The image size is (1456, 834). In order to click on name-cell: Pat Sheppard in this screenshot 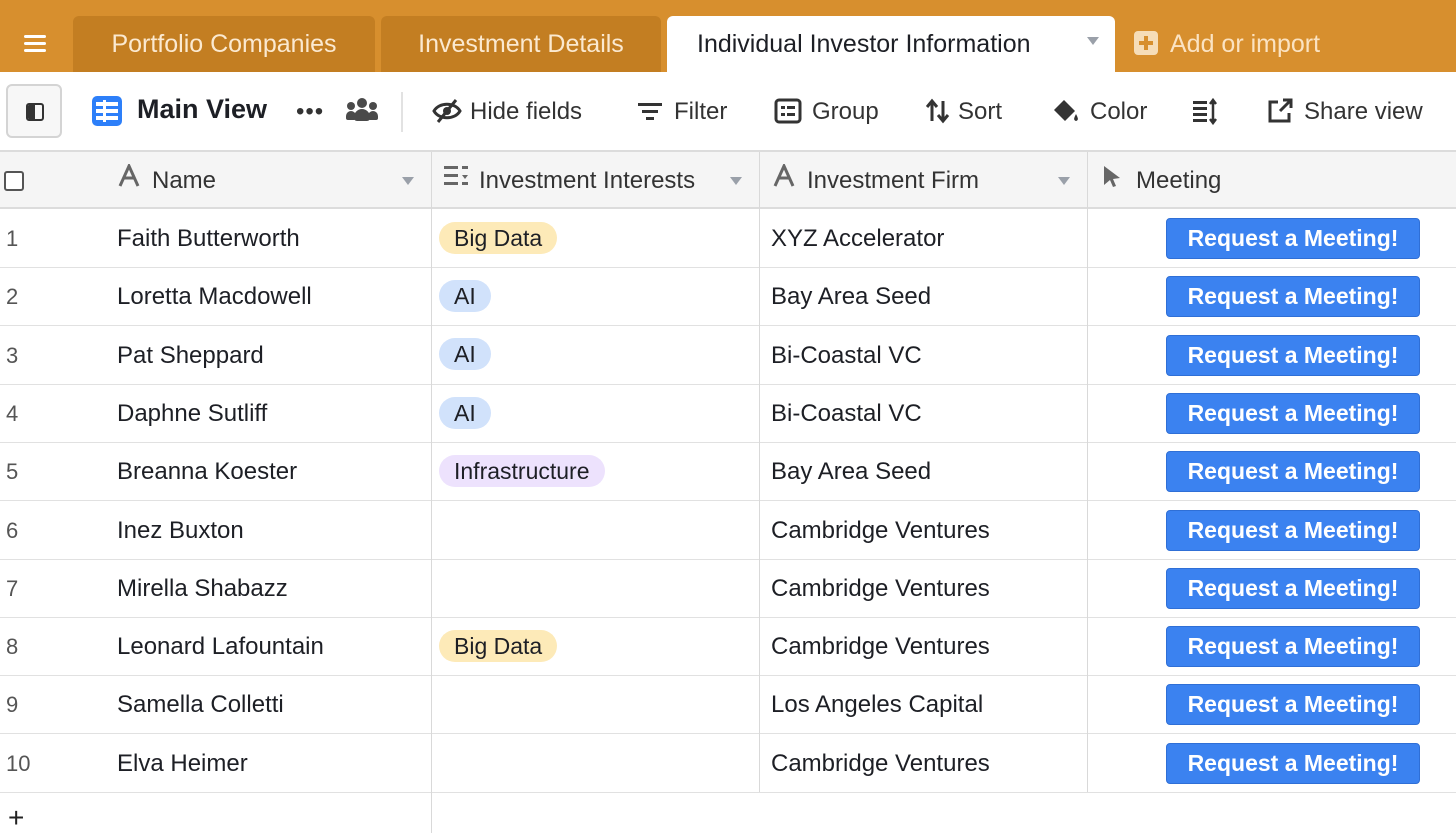, I will do `click(190, 356)`.